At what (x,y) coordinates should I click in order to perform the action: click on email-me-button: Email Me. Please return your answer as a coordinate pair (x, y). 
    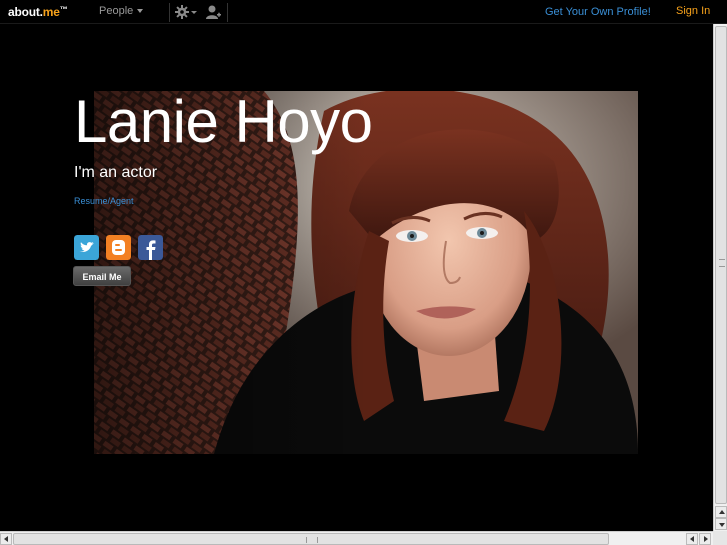
    Looking at the image, I should click on (102, 276).